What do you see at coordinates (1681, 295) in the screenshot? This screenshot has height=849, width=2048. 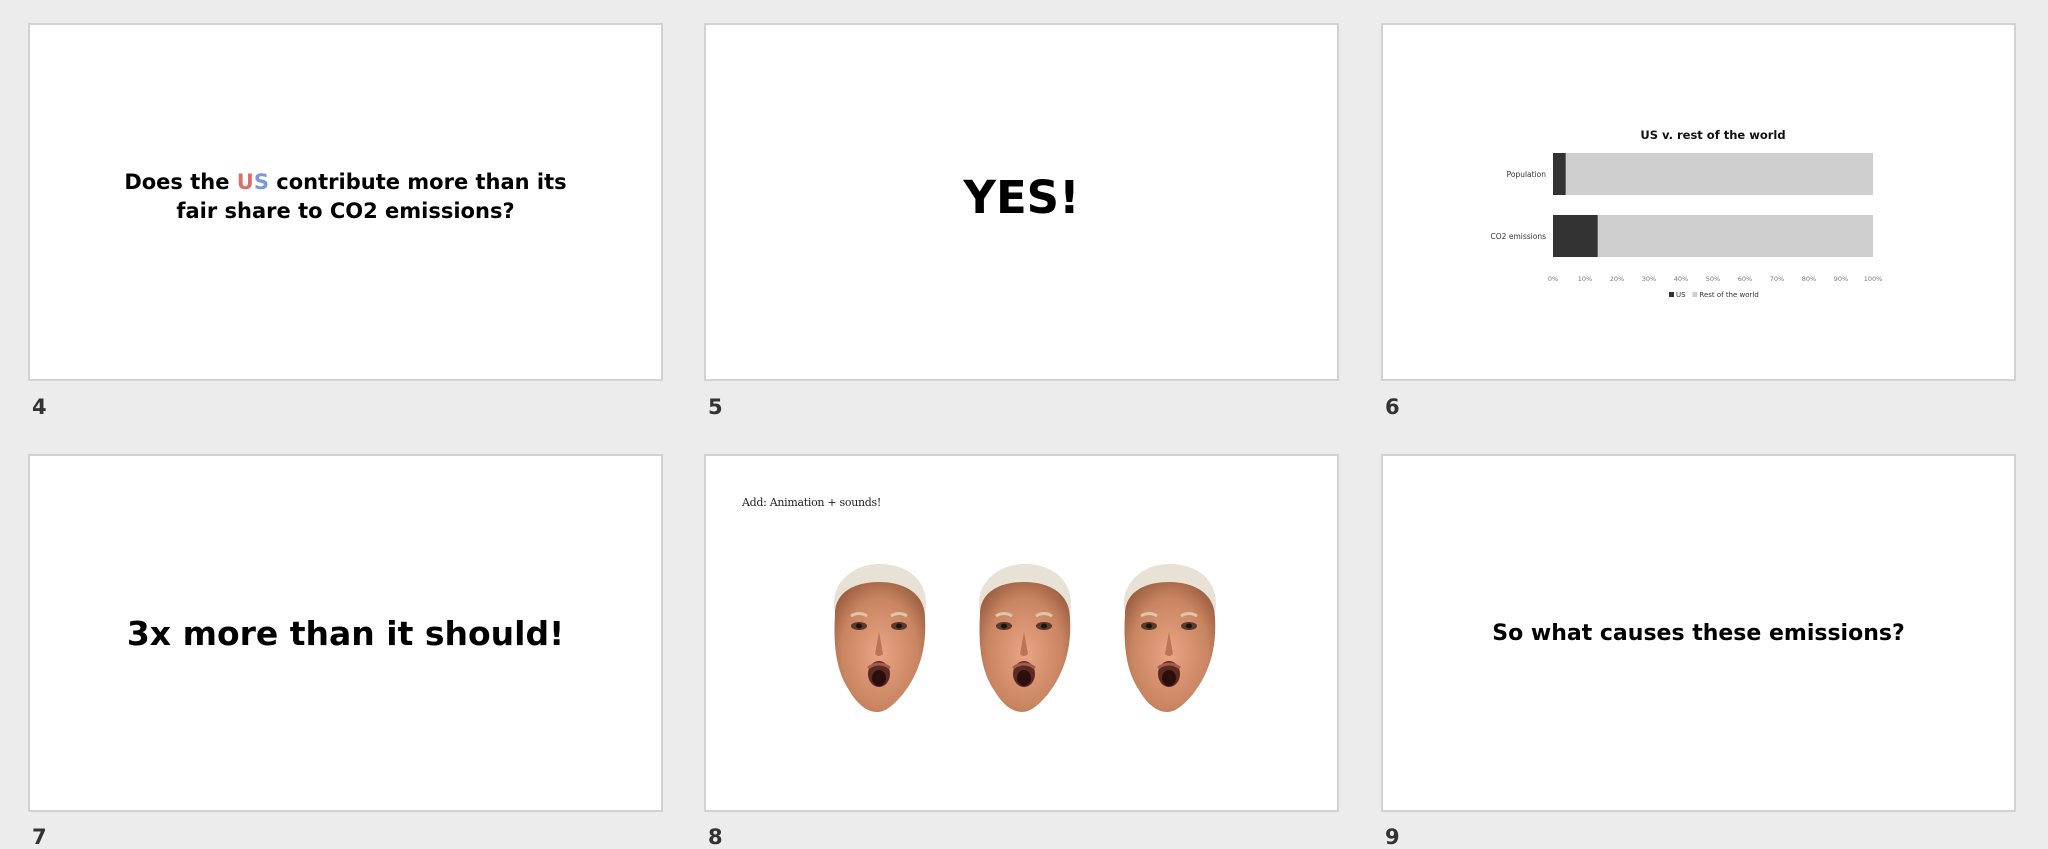 I see `legend-label: US` at bounding box center [1681, 295].